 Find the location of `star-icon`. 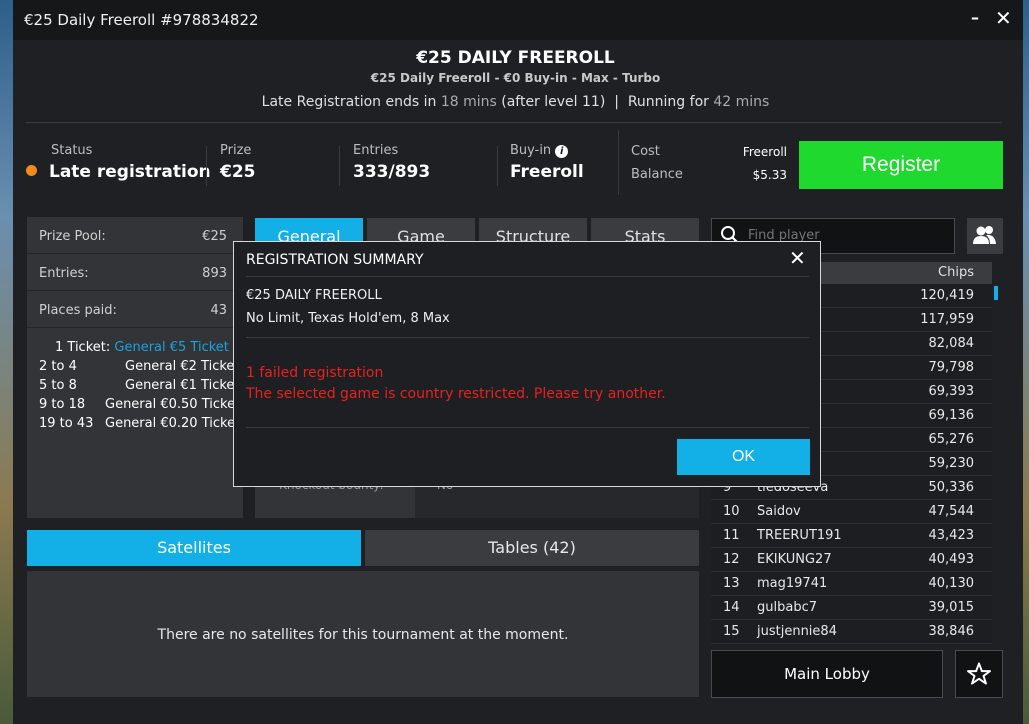

star-icon is located at coordinates (979, 673).